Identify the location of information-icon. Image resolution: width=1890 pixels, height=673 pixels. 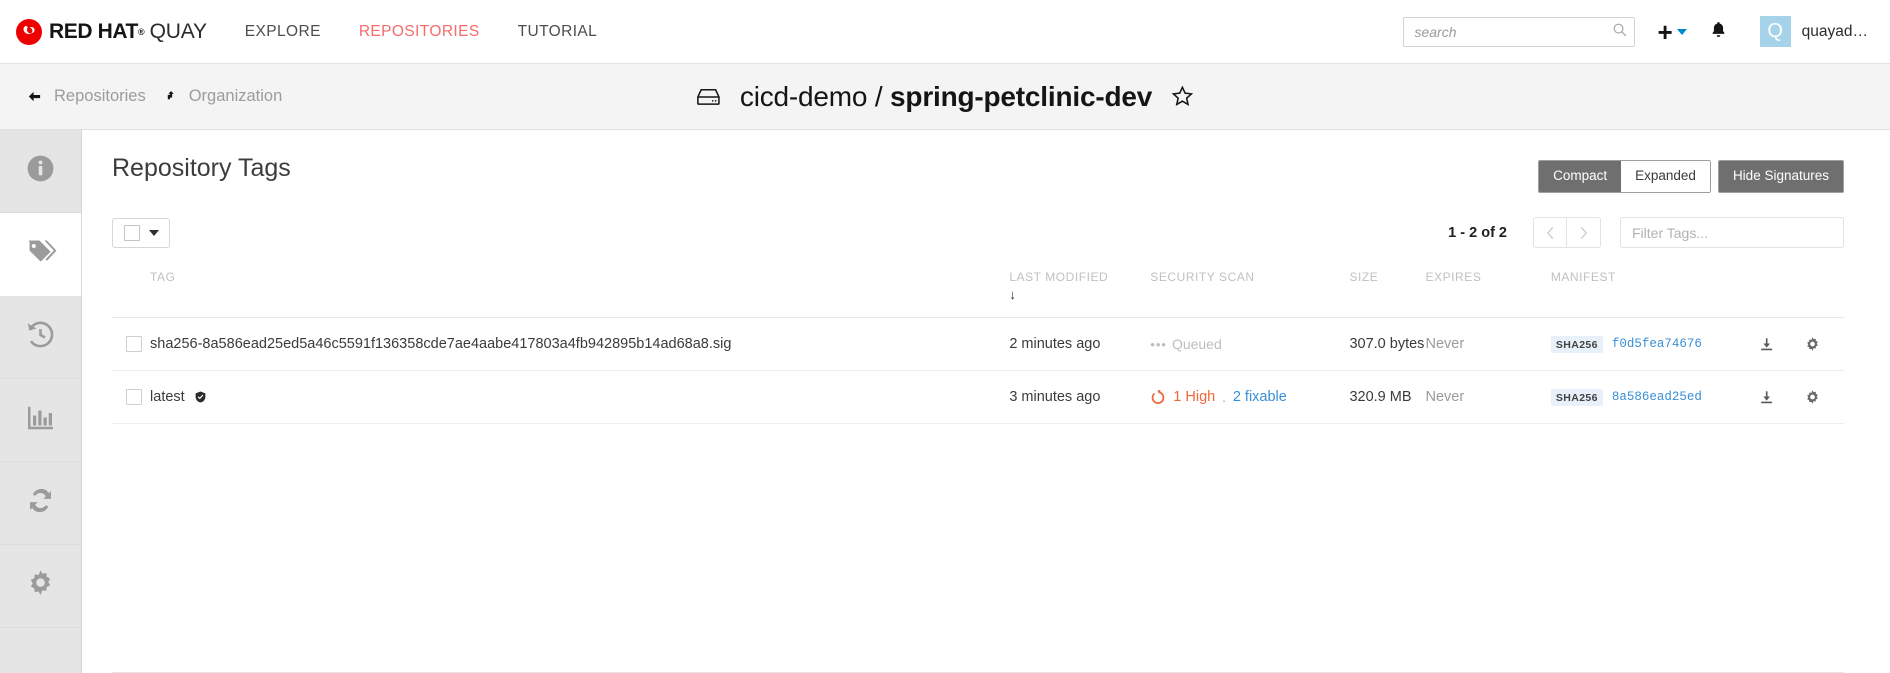
(40, 171).